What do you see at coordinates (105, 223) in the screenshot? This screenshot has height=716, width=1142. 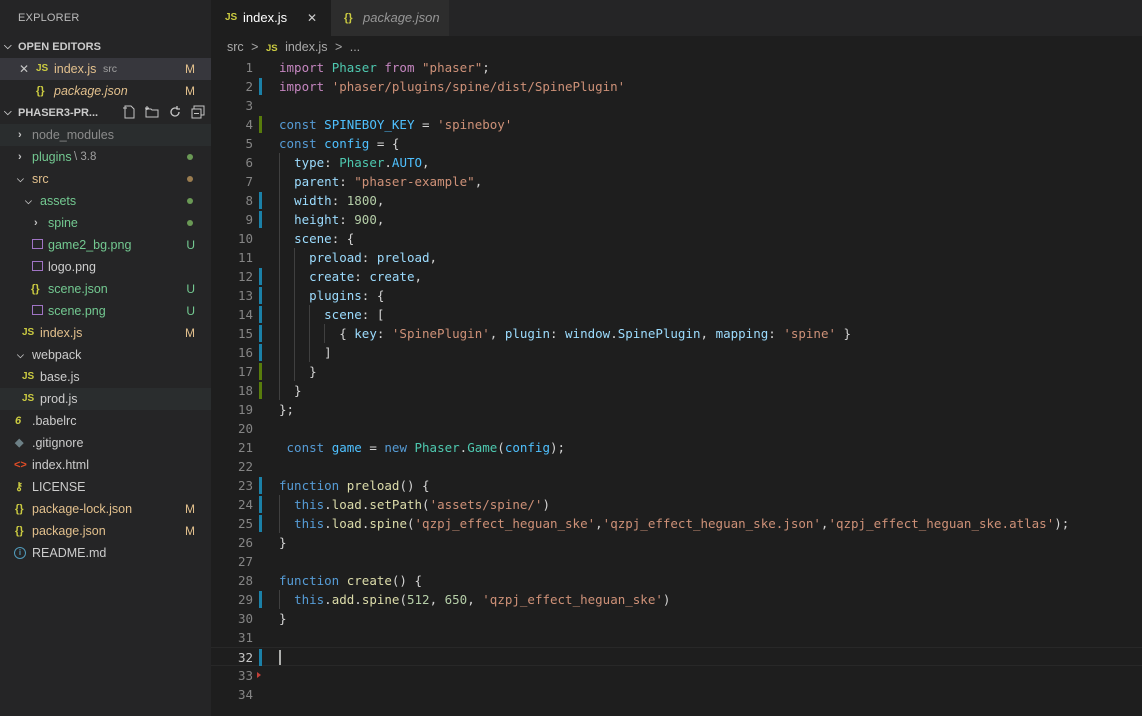 I see `tree-folder-spine: › spine` at bounding box center [105, 223].